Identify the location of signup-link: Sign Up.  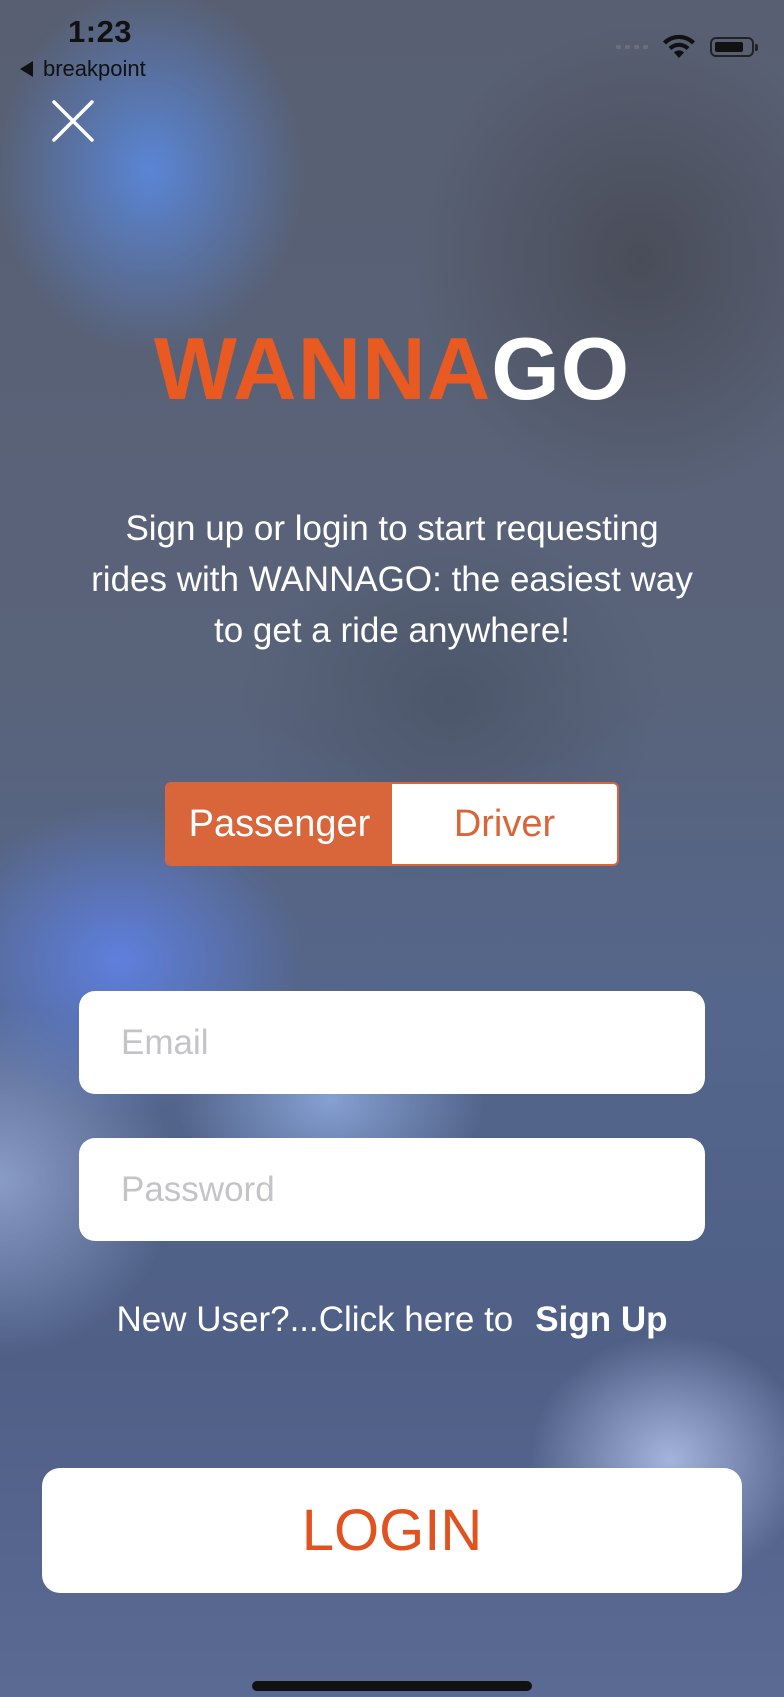
(601, 1319).